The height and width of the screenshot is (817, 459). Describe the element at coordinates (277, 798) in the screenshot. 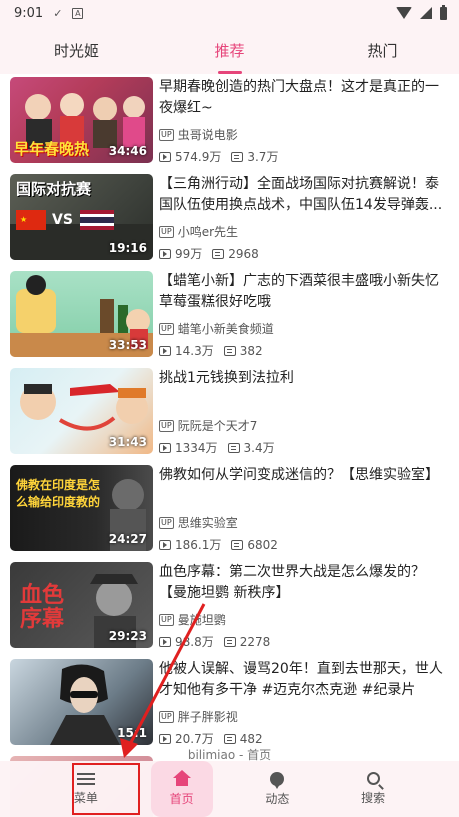

I see `nav-label: 动态` at that location.